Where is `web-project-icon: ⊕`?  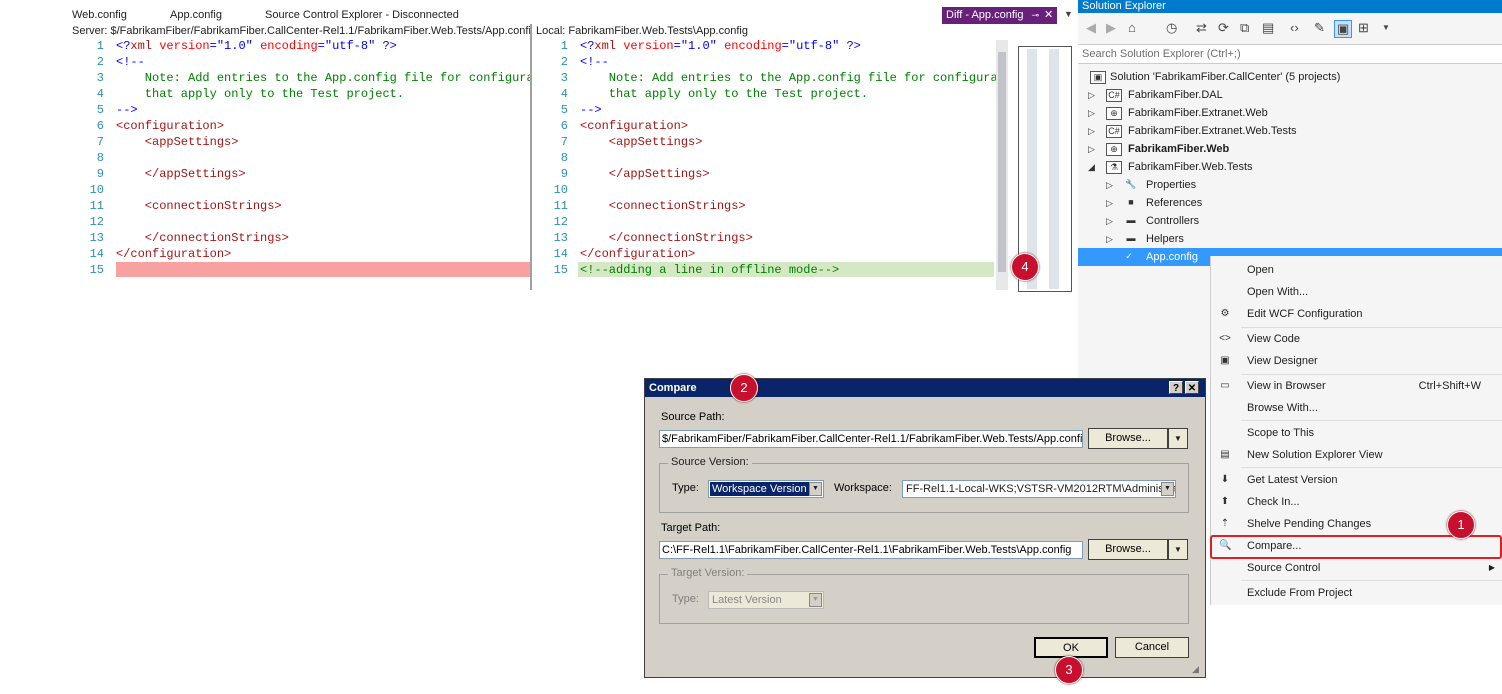
web-project-icon: ⊕ is located at coordinates (1114, 113).